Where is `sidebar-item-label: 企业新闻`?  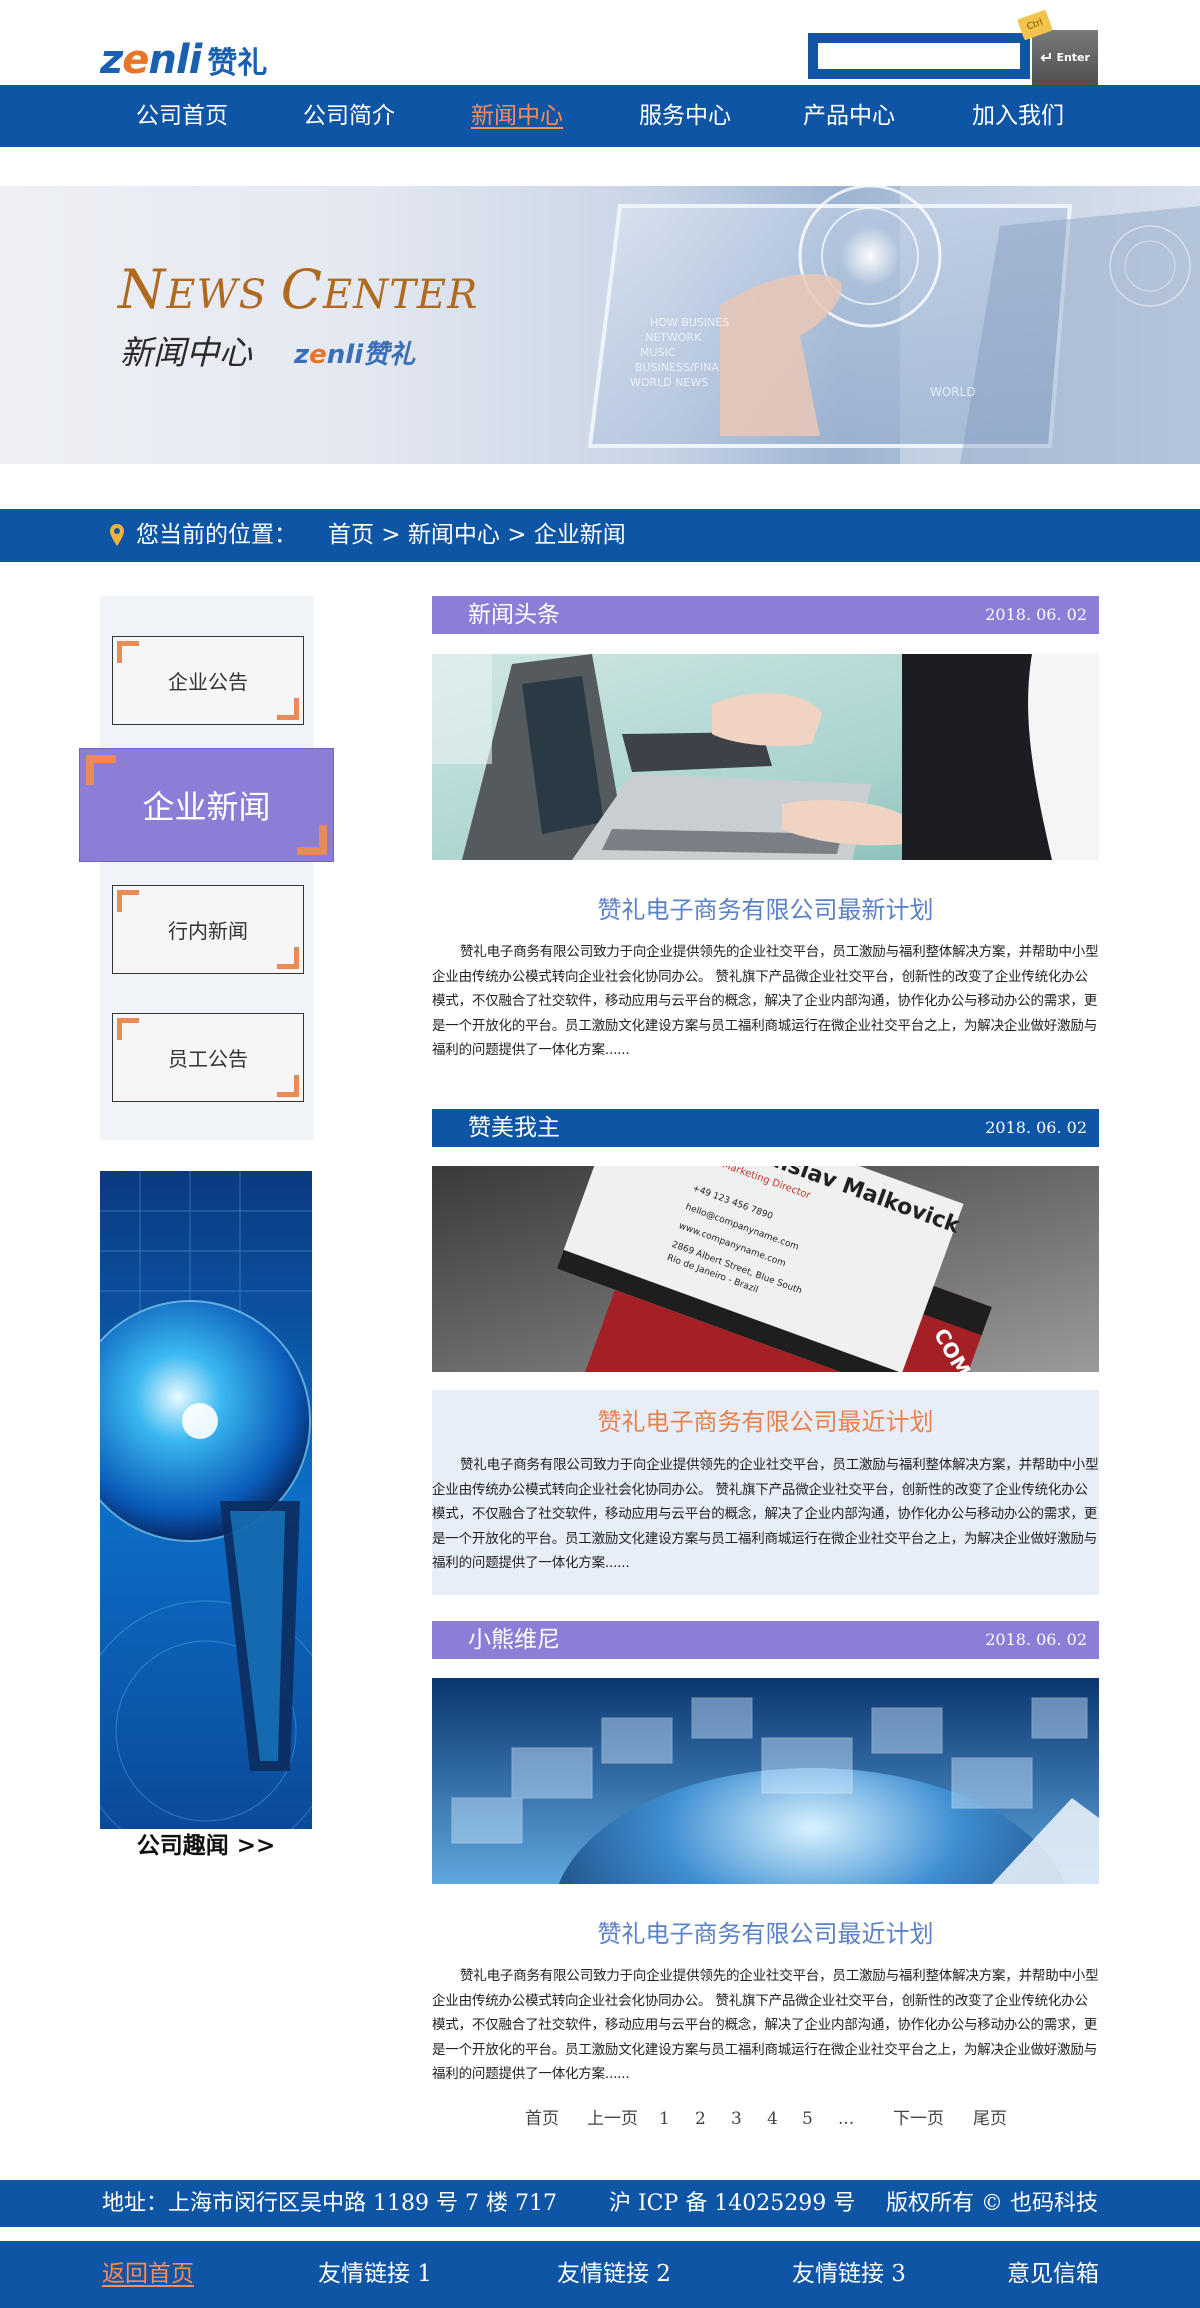 sidebar-item-label: 企业新闻 is located at coordinates (206, 807).